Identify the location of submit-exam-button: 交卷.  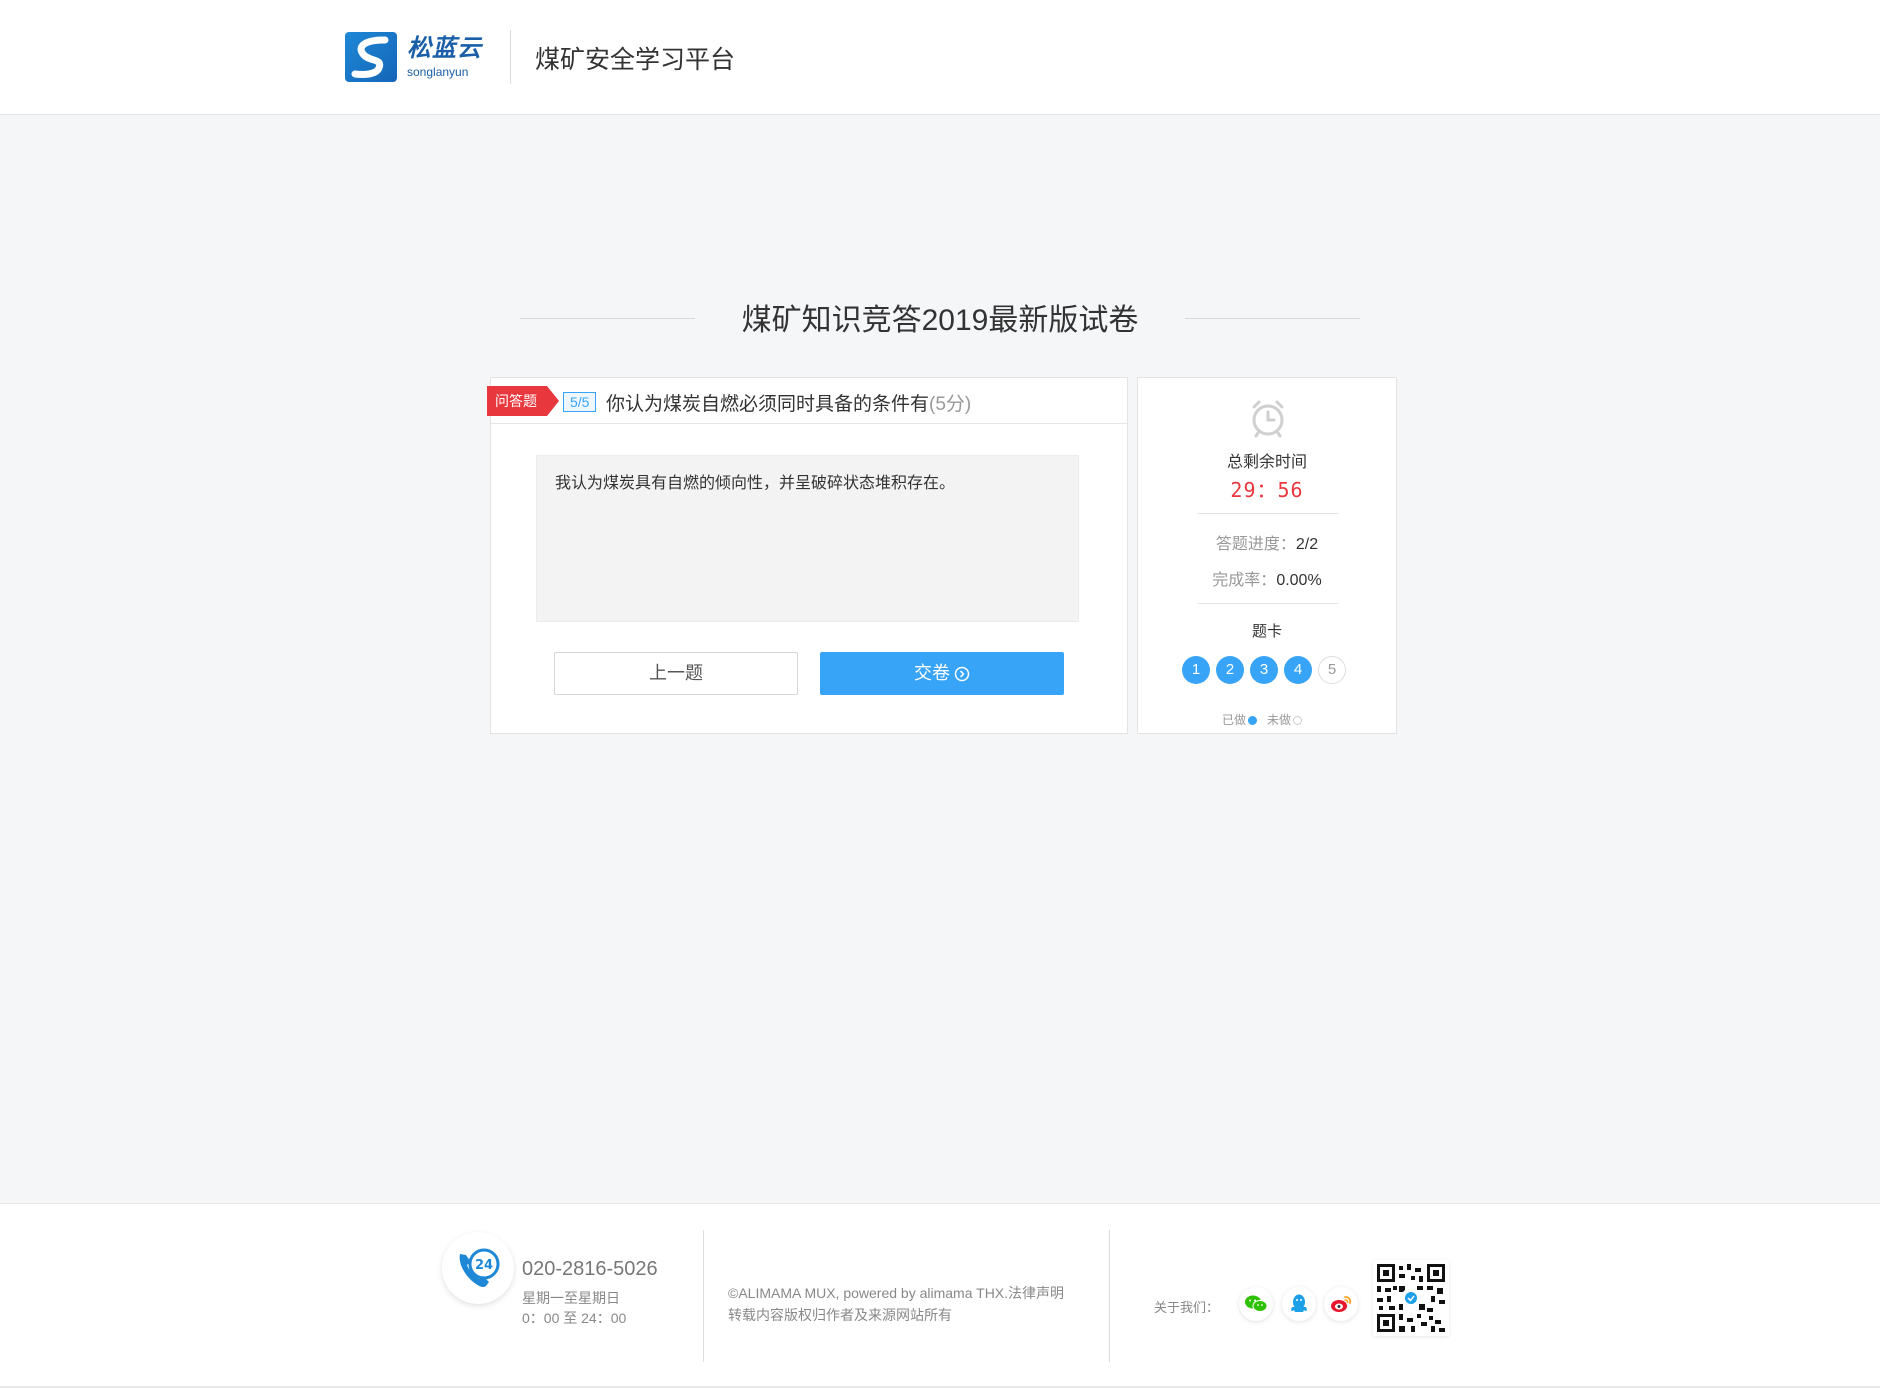
(942, 673).